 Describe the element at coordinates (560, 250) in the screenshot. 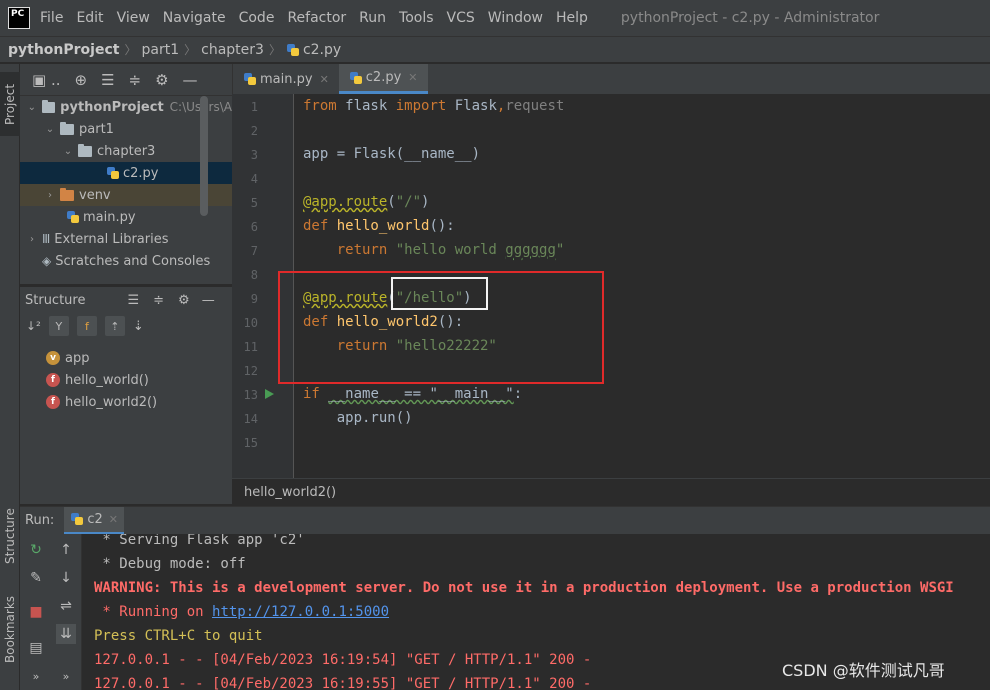

I see `code-token: "` at that location.